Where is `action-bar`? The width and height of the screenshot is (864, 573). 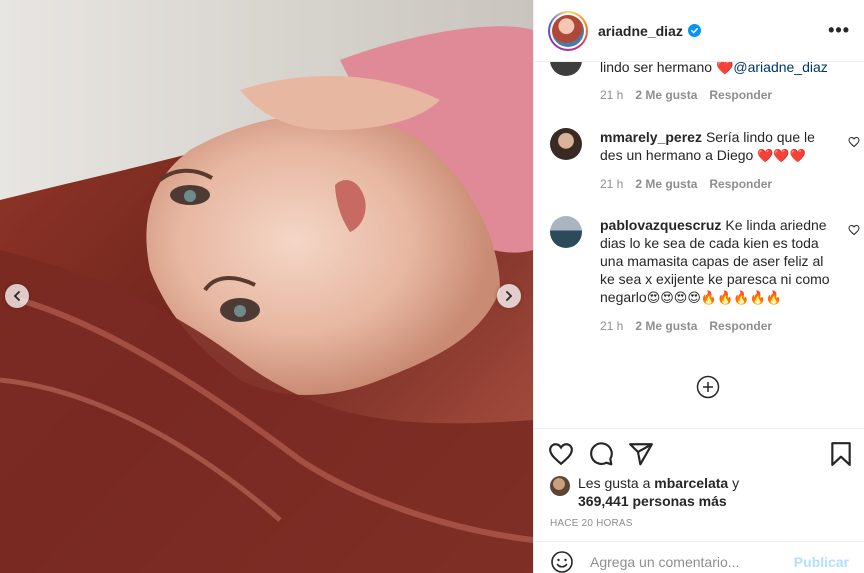
action-bar is located at coordinates (699, 453).